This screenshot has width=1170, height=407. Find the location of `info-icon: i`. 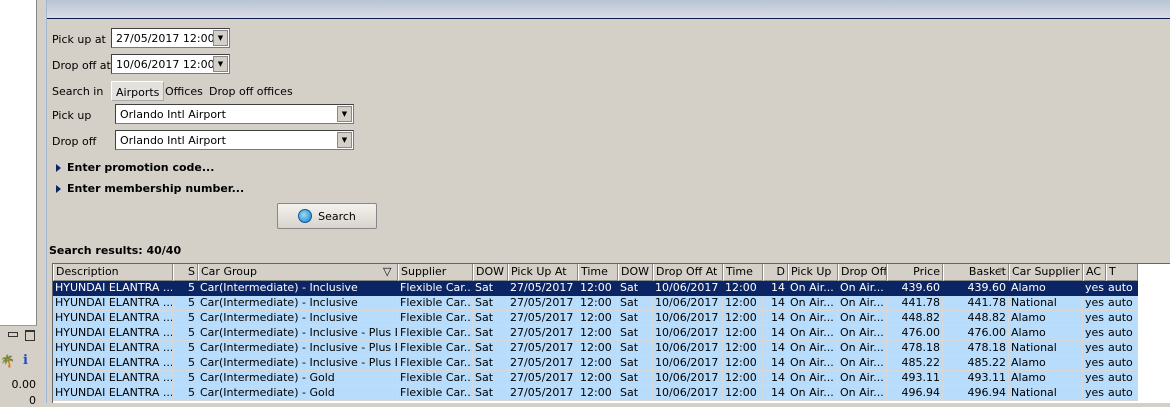

info-icon: i is located at coordinates (25, 360).